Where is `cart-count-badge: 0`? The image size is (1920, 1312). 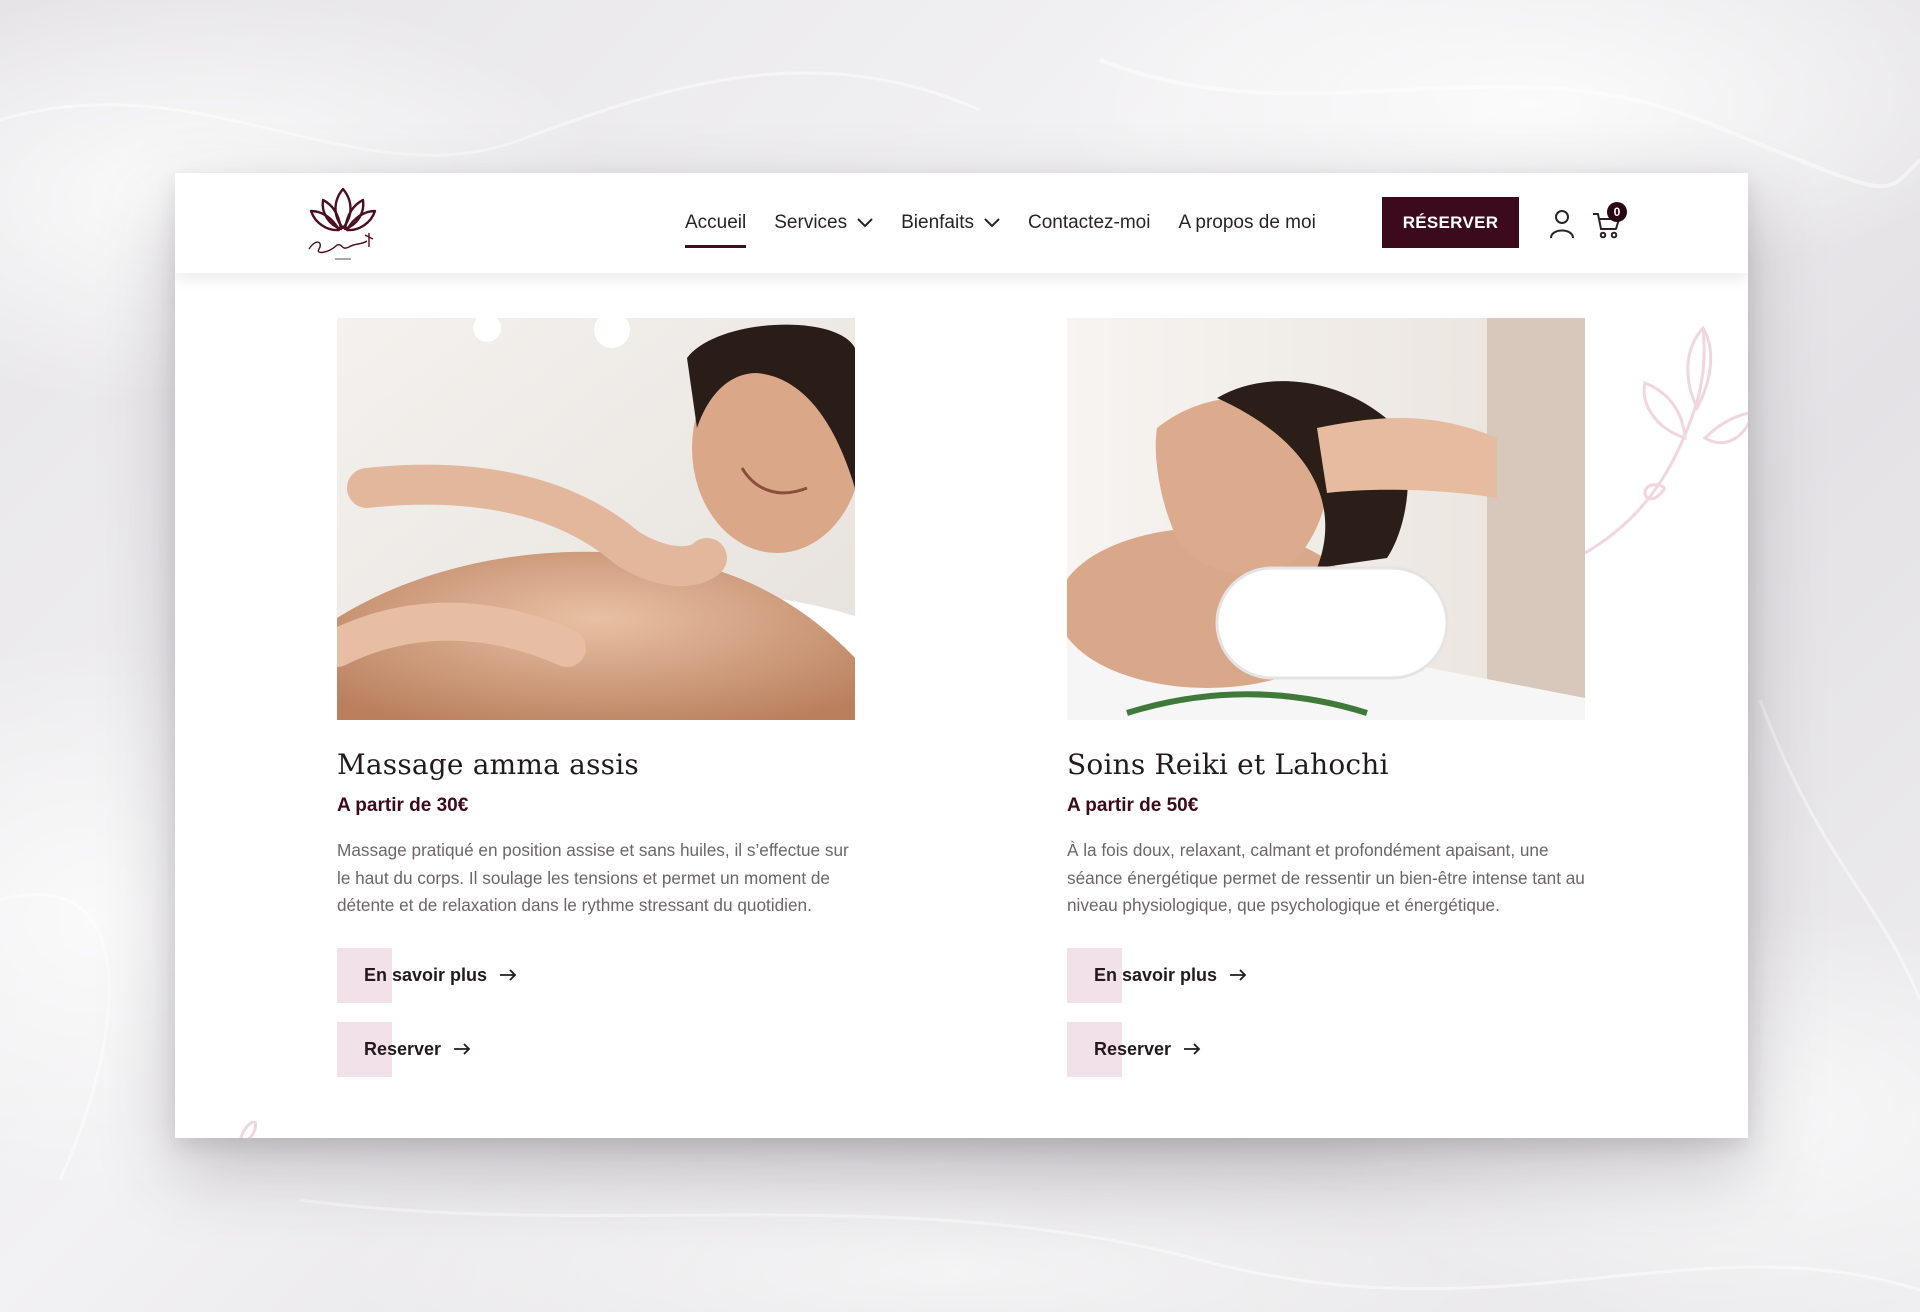 cart-count-badge: 0 is located at coordinates (1617, 212).